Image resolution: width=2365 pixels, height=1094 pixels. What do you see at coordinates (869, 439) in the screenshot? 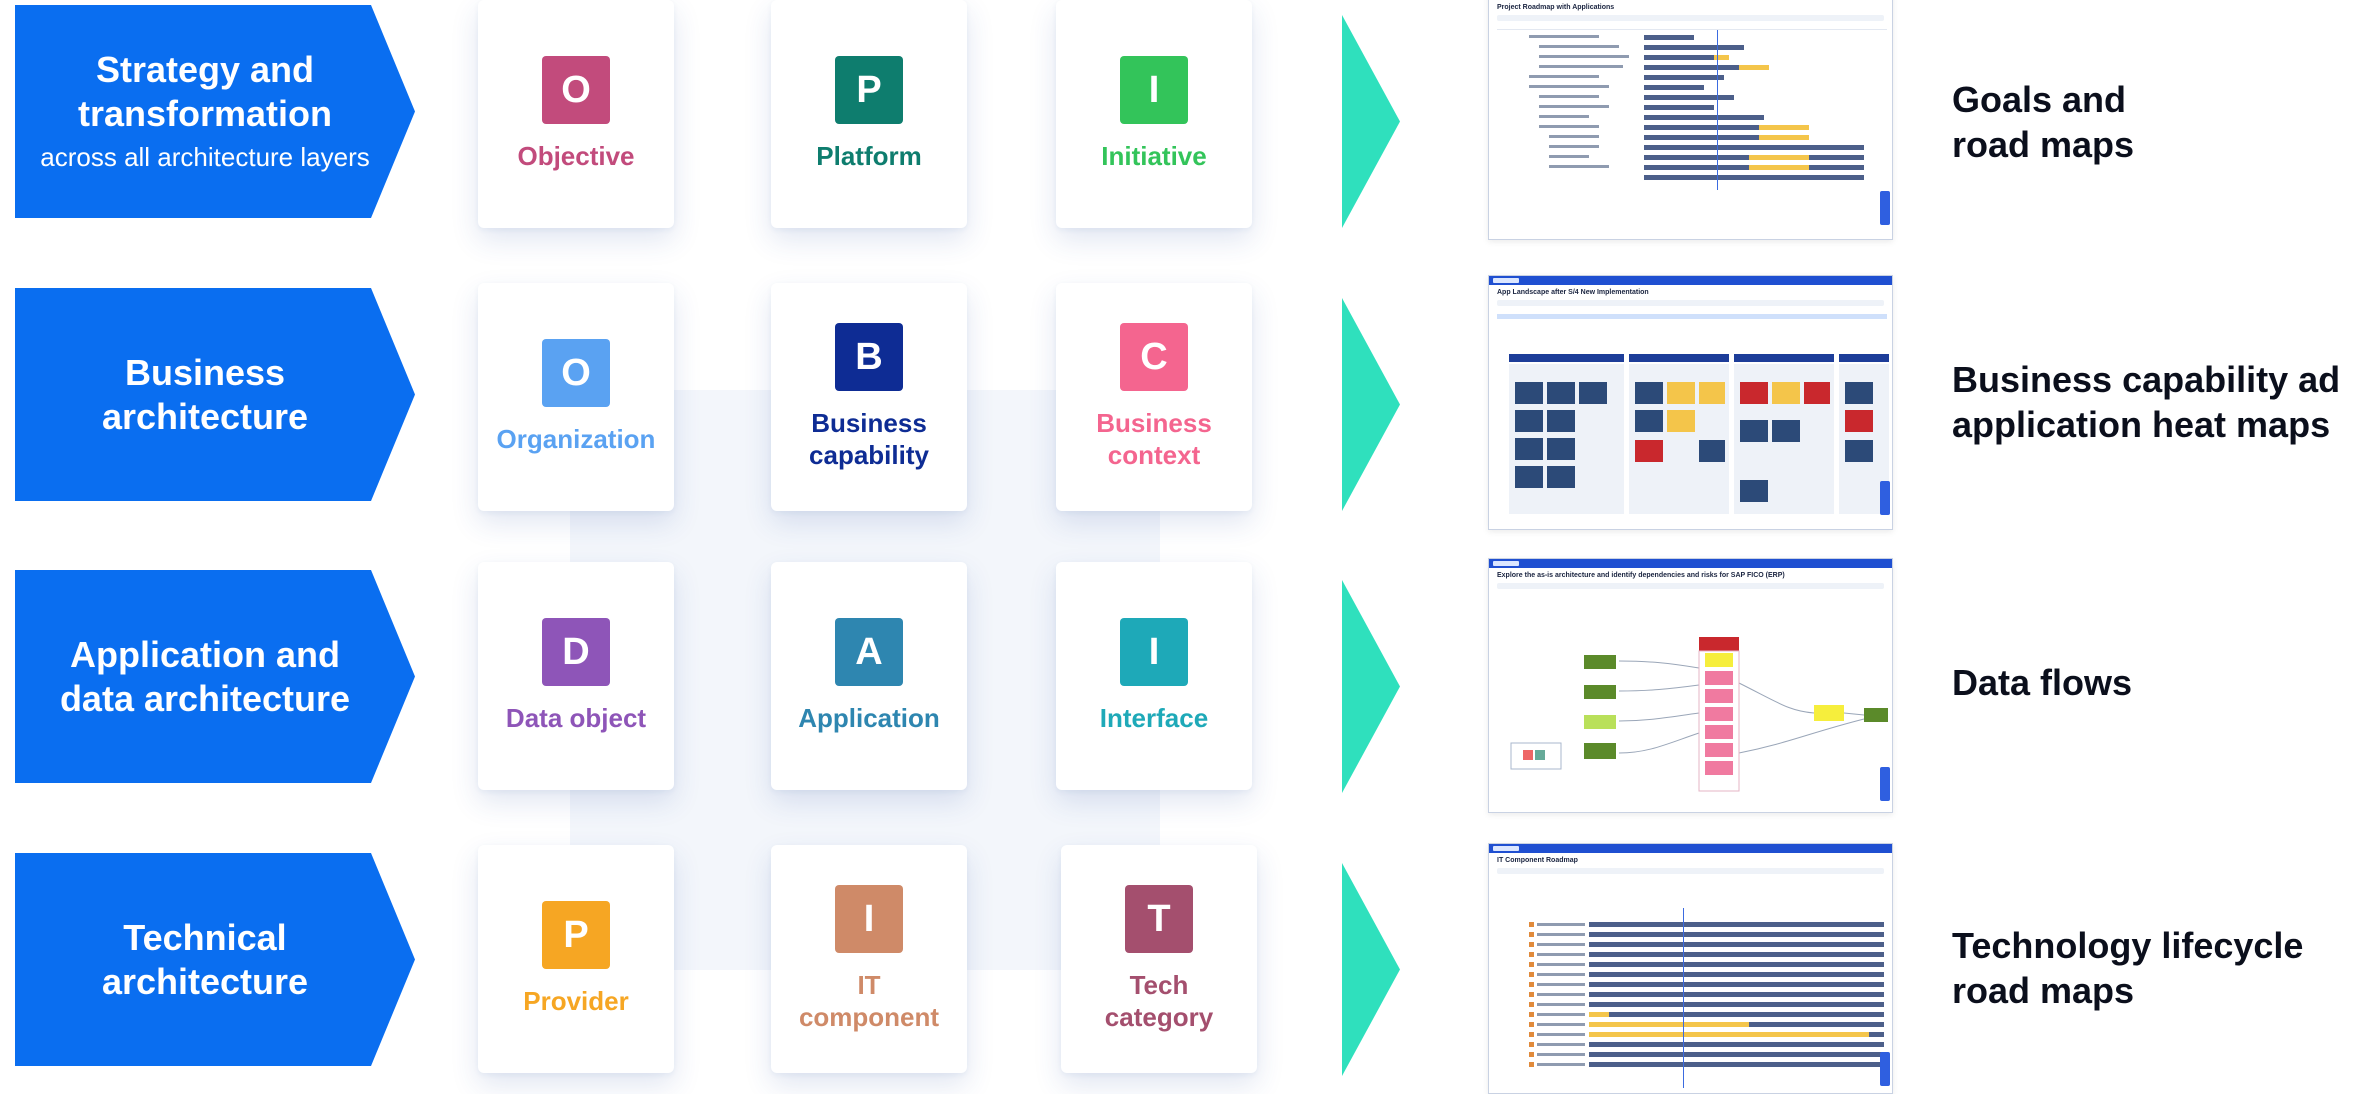
I see `card-label: Business capability` at bounding box center [869, 439].